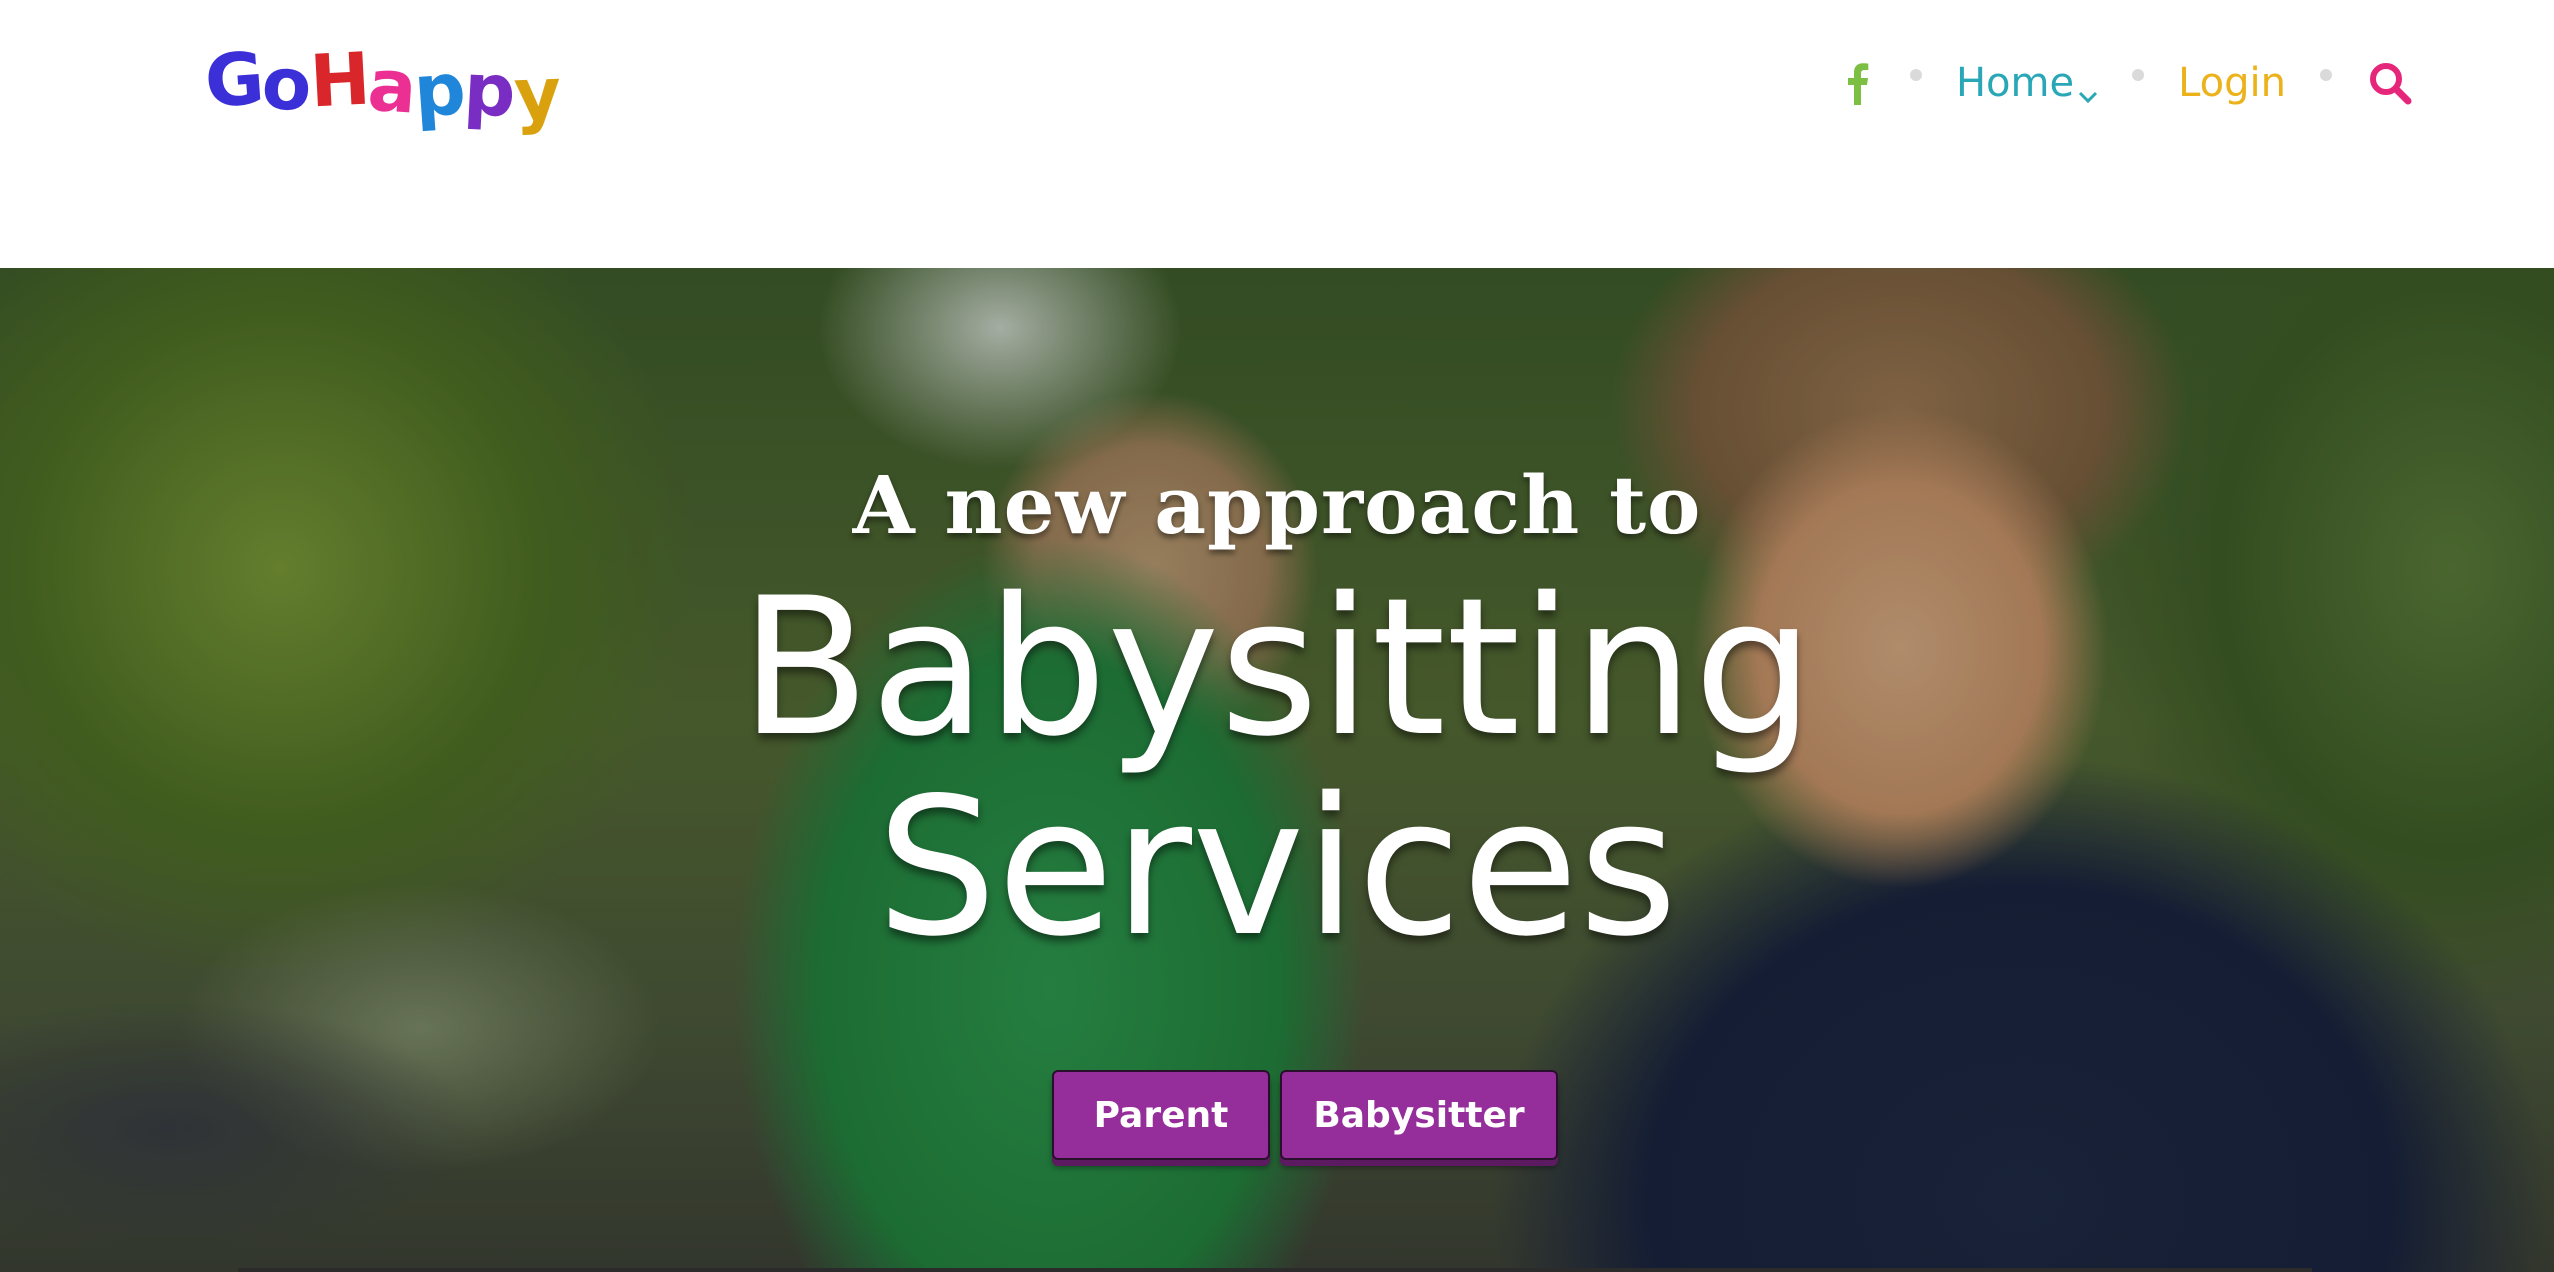 The image size is (2554, 1272). What do you see at coordinates (339, 80) in the screenshot?
I see `logo-letter: H` at bounding box center [339, 80].